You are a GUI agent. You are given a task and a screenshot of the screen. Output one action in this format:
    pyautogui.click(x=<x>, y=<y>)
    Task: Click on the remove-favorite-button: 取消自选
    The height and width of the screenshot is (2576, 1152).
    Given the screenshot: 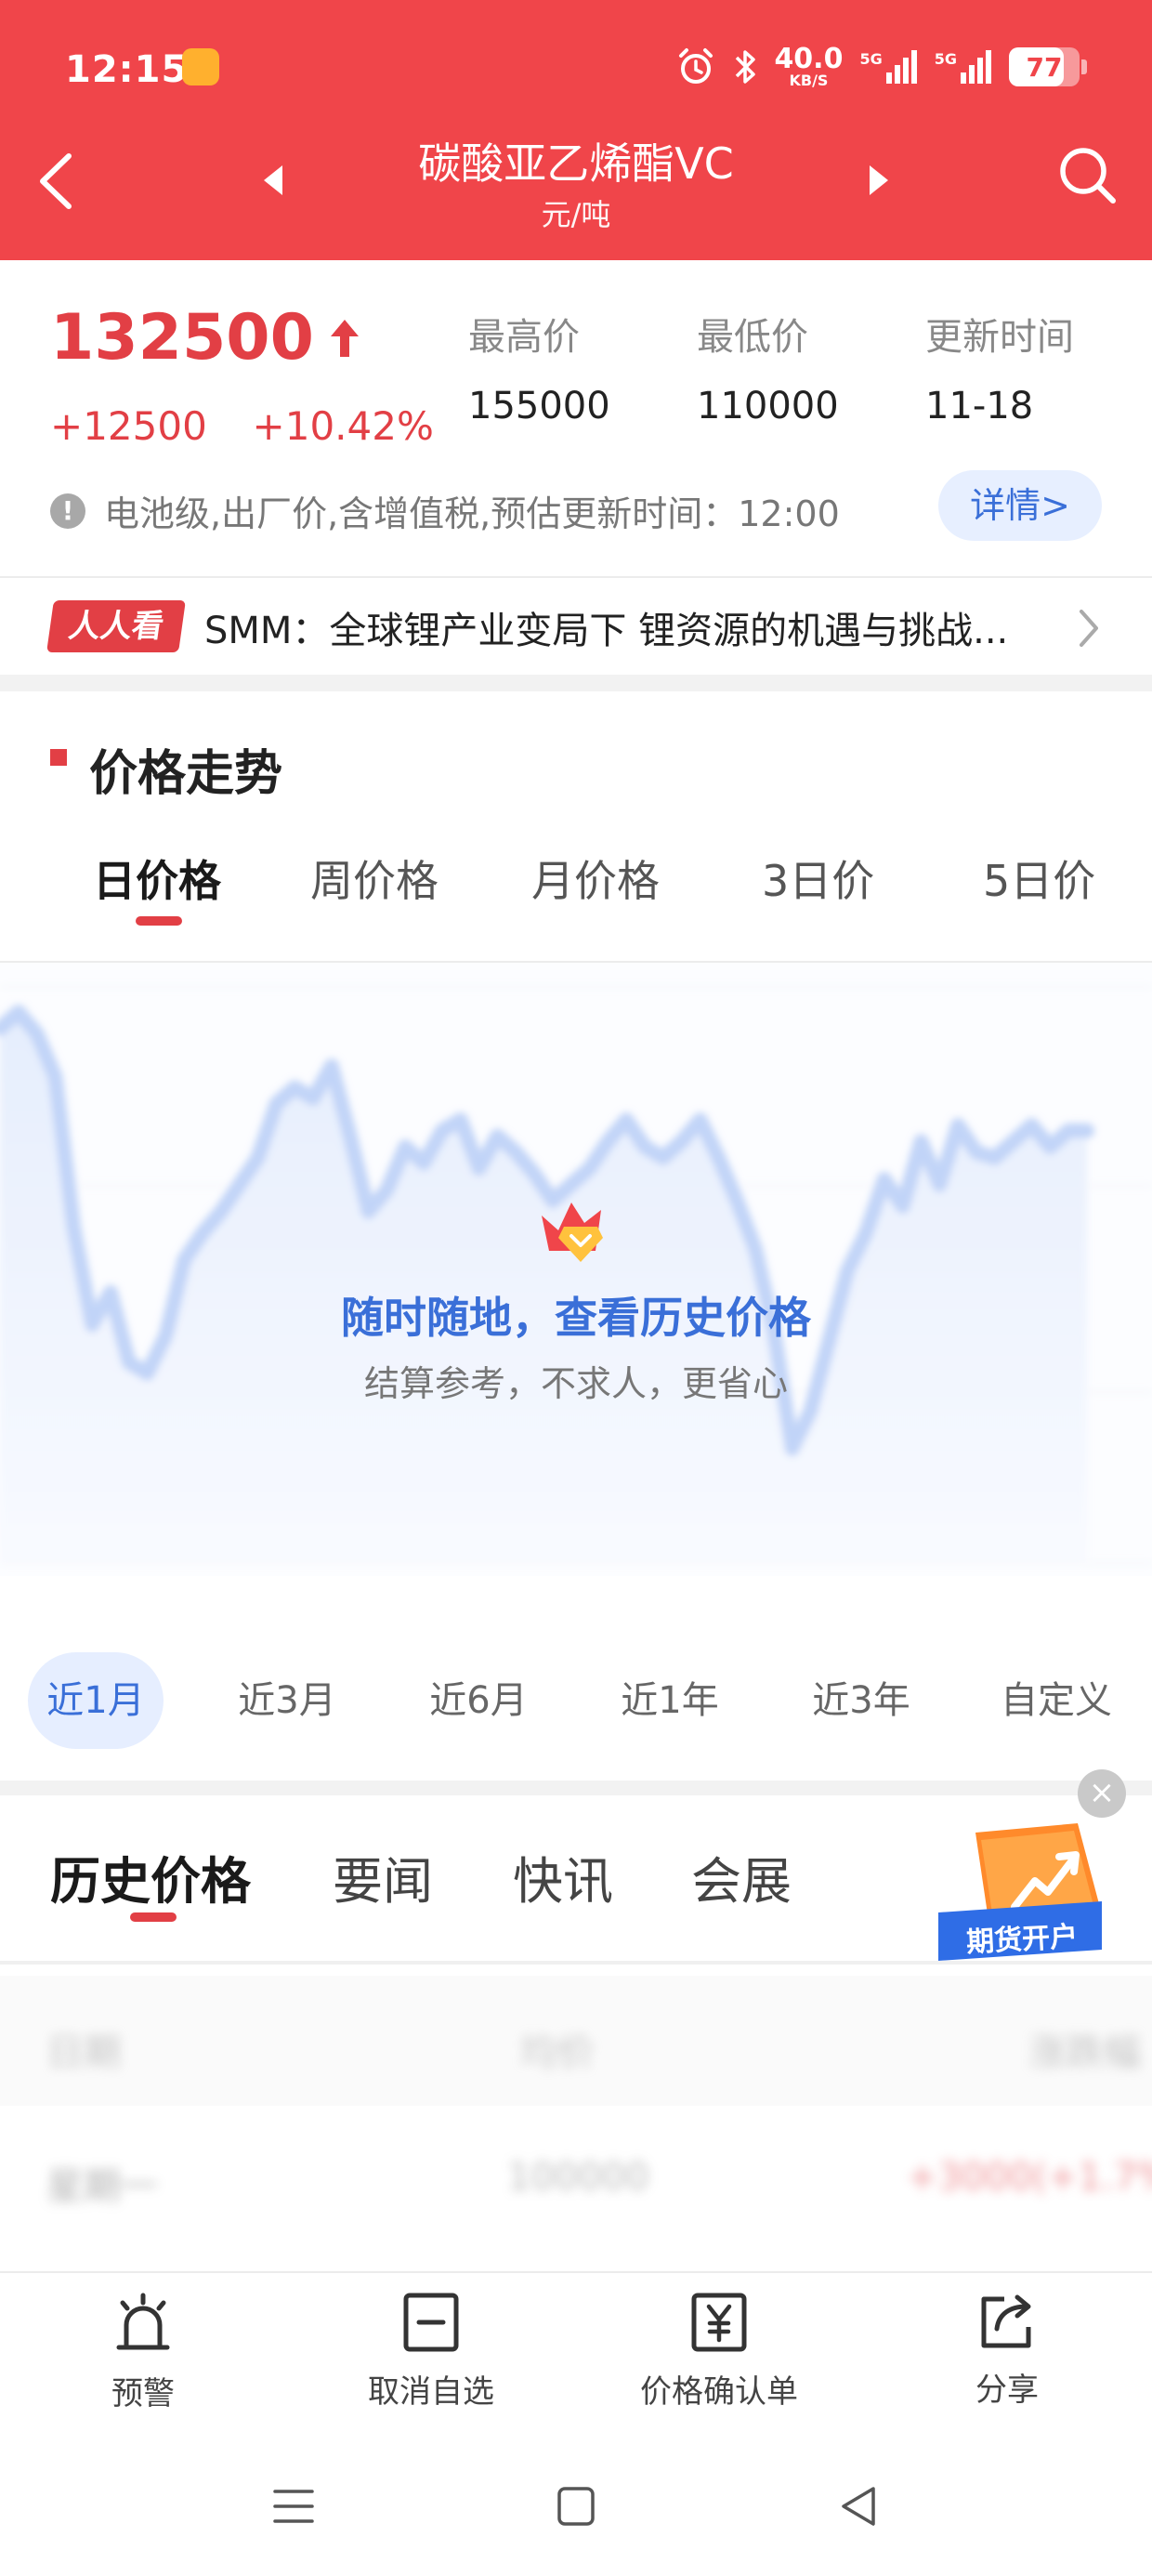 What is the action you would take?
    pyautogui.click(x=431, y=2352)
    